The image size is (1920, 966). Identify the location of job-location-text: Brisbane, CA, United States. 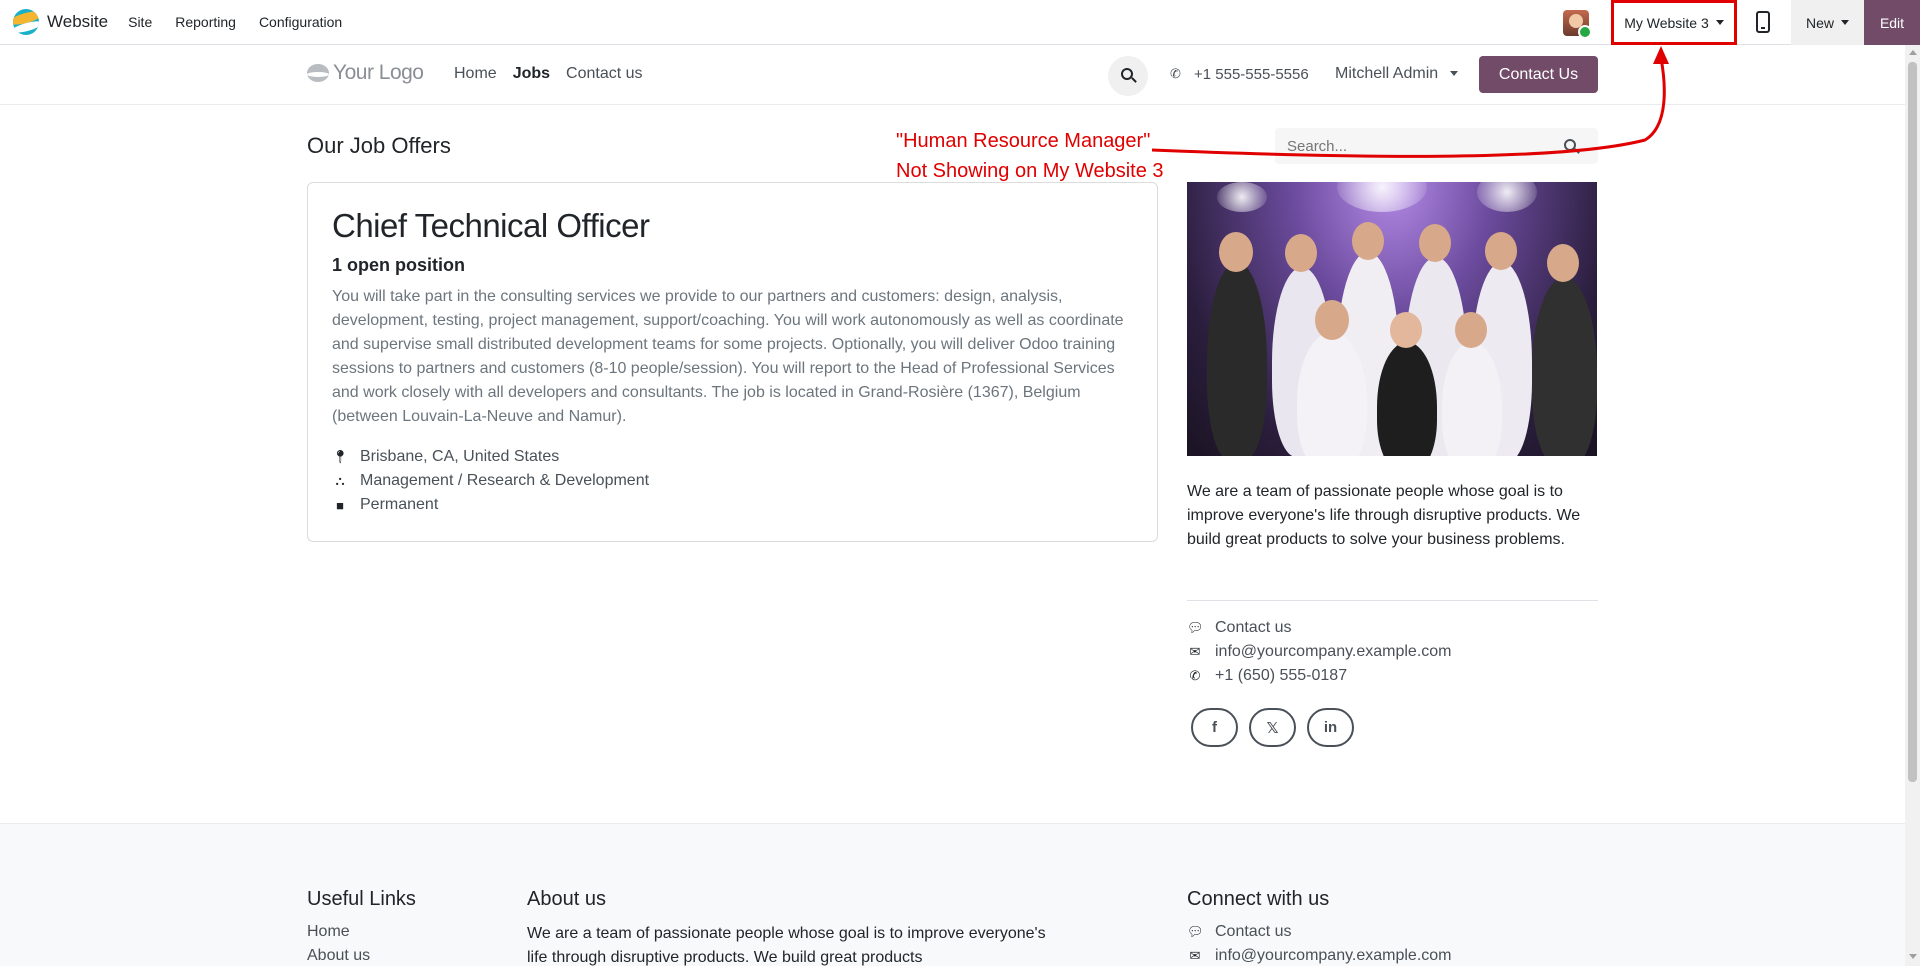
(460, 456).